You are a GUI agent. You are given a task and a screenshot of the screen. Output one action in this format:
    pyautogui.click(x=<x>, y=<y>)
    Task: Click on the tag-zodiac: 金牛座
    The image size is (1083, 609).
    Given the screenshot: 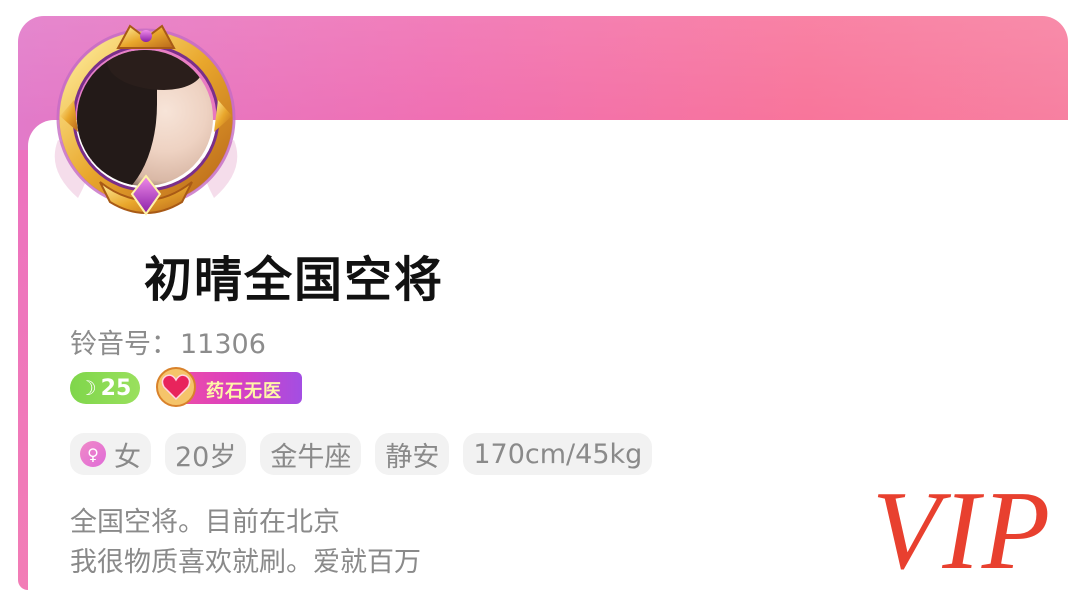 What is the action you would take?
    pyautogui.click(x=311, y=454)
    